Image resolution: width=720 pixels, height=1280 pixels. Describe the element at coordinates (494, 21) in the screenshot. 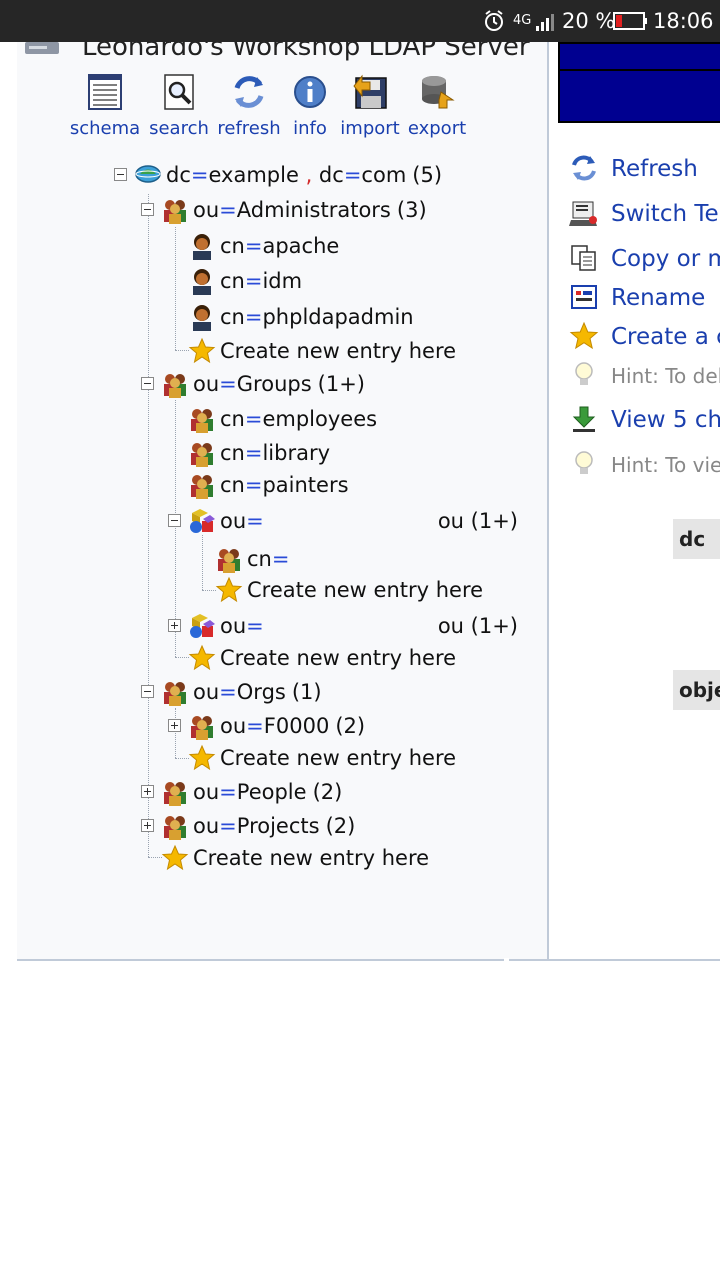

I see `alarm-icon` at that location.